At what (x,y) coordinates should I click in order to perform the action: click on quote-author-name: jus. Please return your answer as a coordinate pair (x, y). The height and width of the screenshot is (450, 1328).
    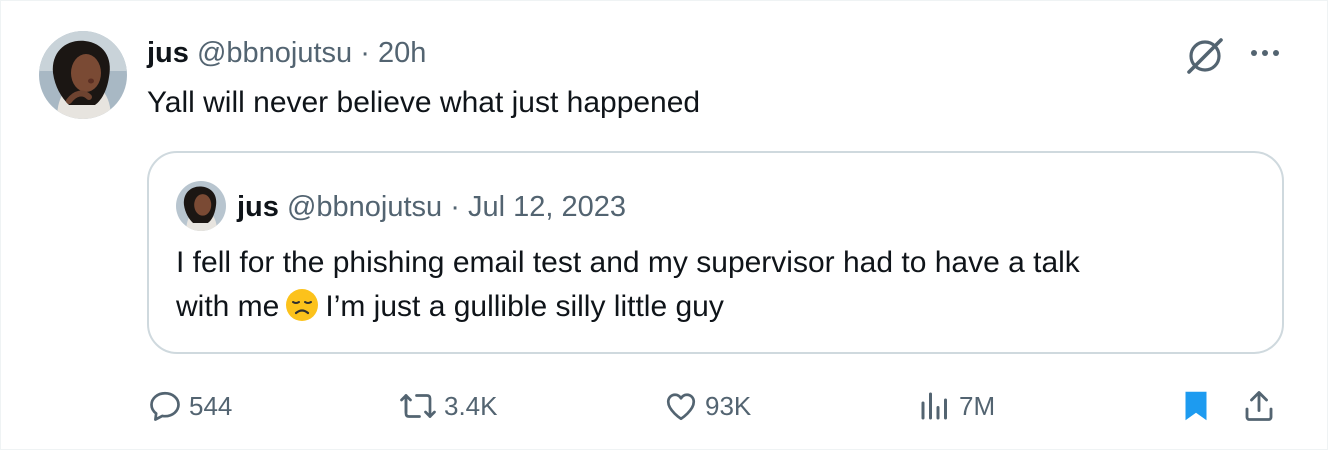
    Looking at the image, I should click on (258, 207).